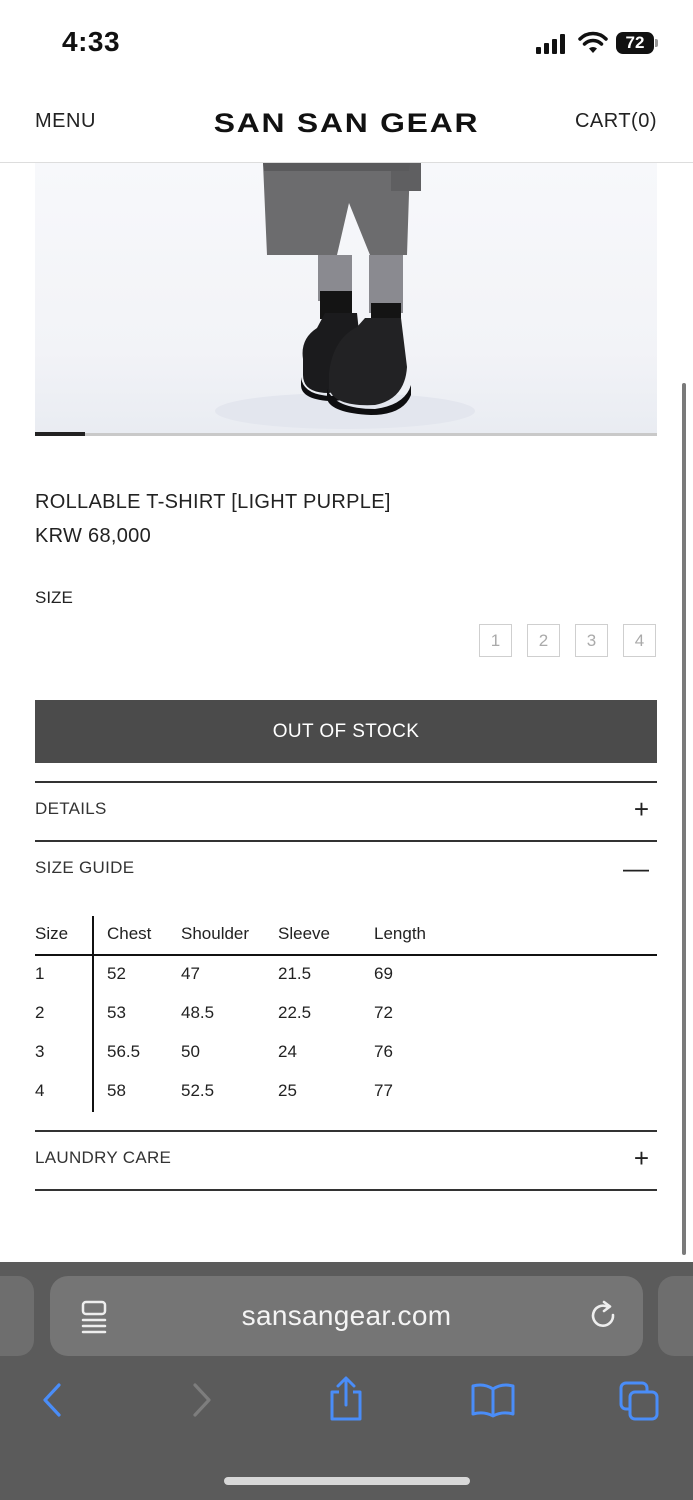  I want to click on back-icon, so click(52, 1400).